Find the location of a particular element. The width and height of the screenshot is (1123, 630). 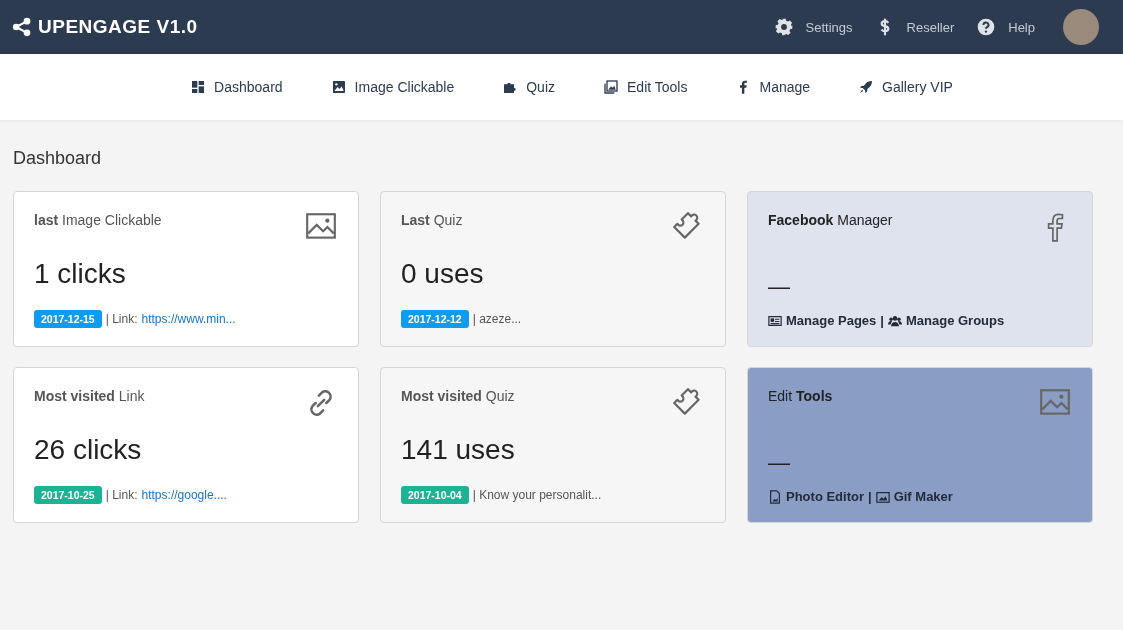

top-menu-item: Help is located at coordinates (1005, 27).